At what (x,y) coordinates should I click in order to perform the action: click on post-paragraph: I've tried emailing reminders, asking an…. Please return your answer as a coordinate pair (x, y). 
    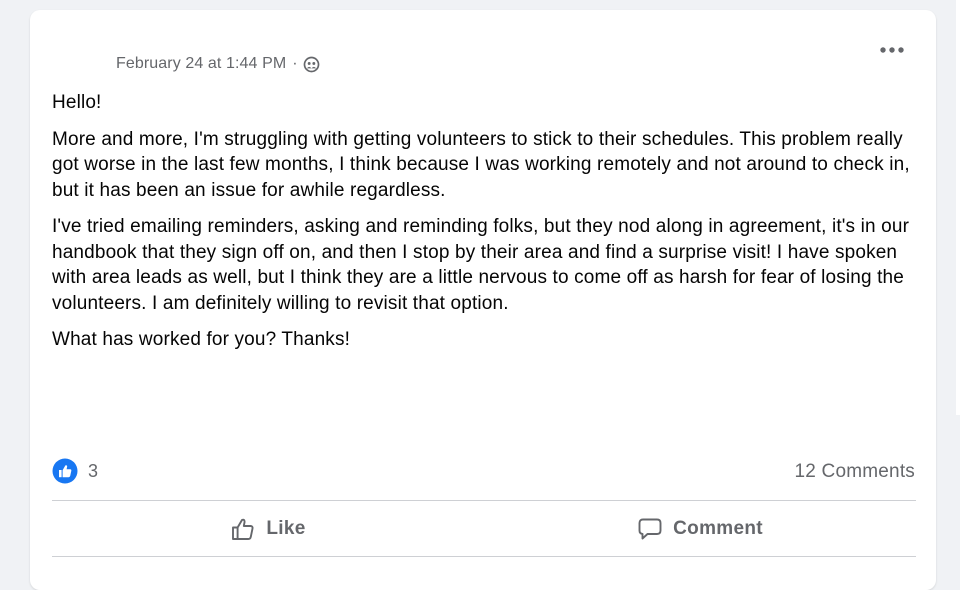
    Looking at the image, I should click on (481, 265).